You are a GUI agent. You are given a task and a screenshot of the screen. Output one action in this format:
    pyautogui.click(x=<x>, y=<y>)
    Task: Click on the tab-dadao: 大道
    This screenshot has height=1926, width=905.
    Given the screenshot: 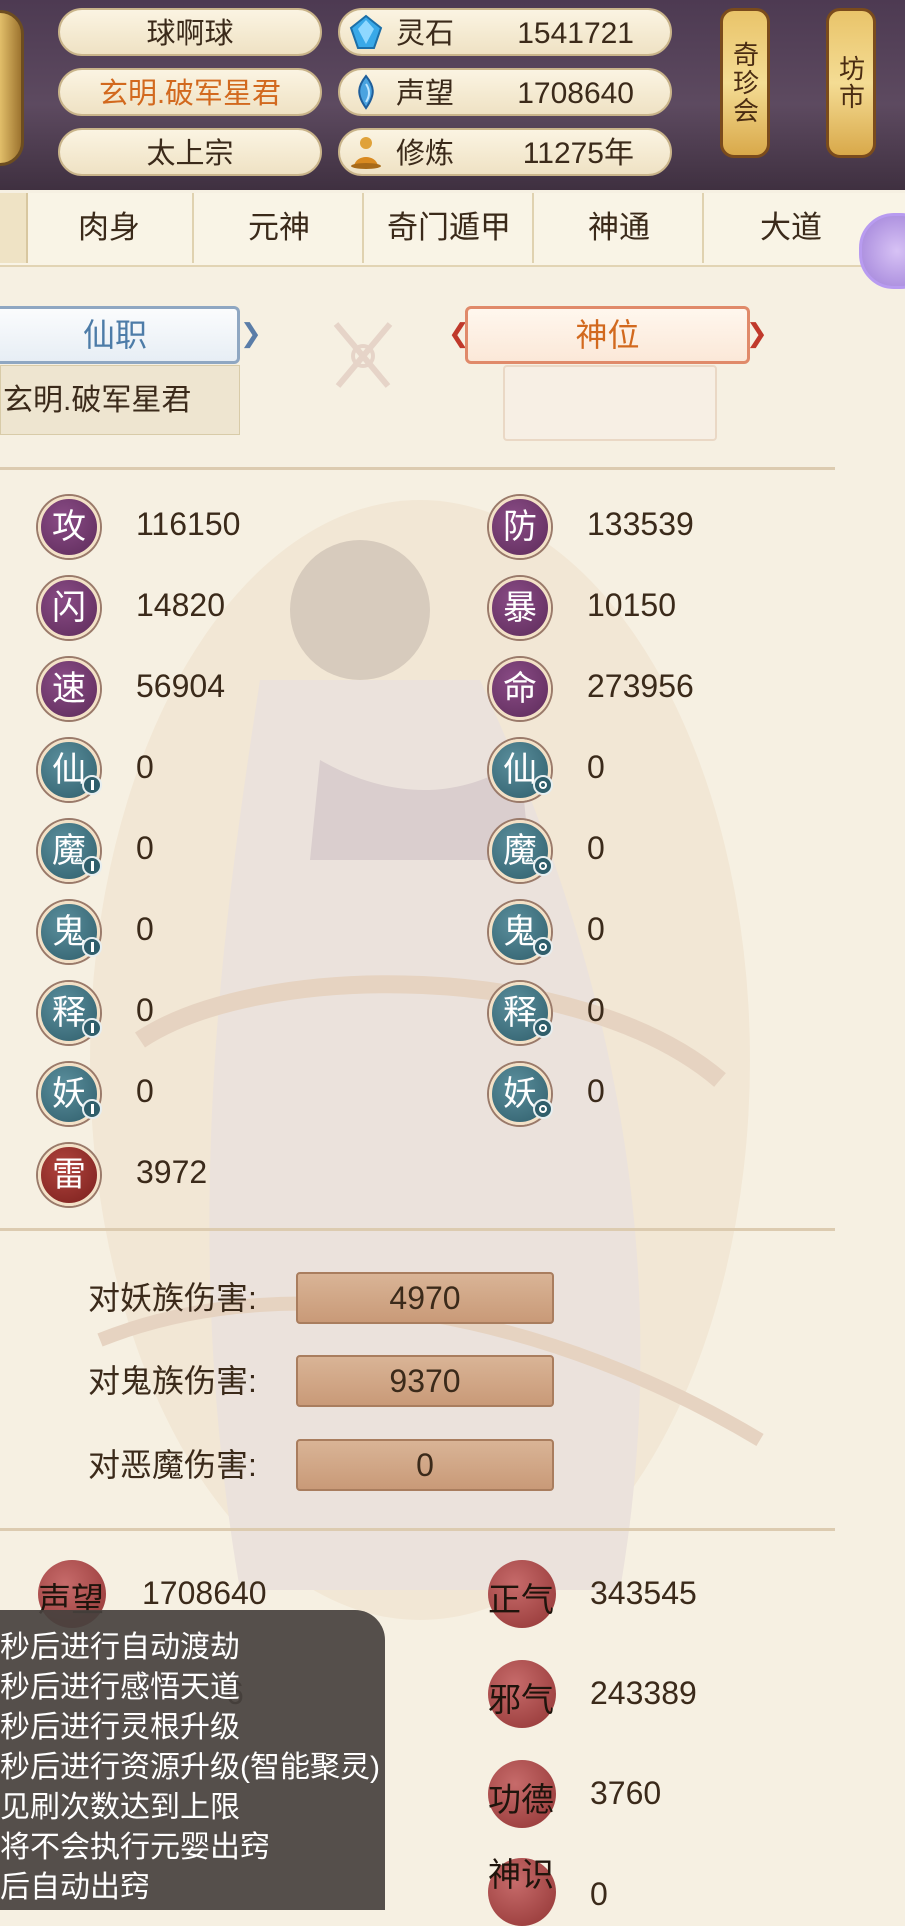 What is the action you would take?
    pyautogui.click(x=791, y=228)
    